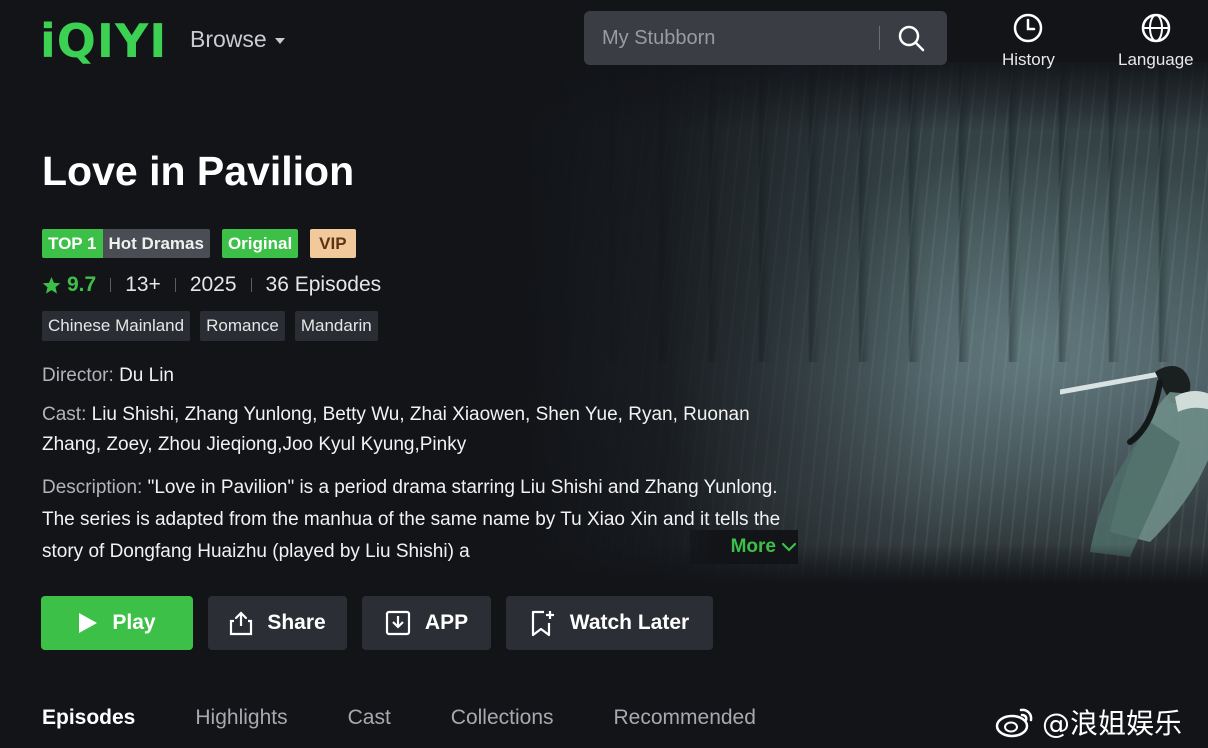 The width and height of the screenshot is (1208, 748). What do you see at coordinates (116, 326) in the screenshot?
I see `genre-chip: Chinese Mainland` at bounding box center [116, 326].